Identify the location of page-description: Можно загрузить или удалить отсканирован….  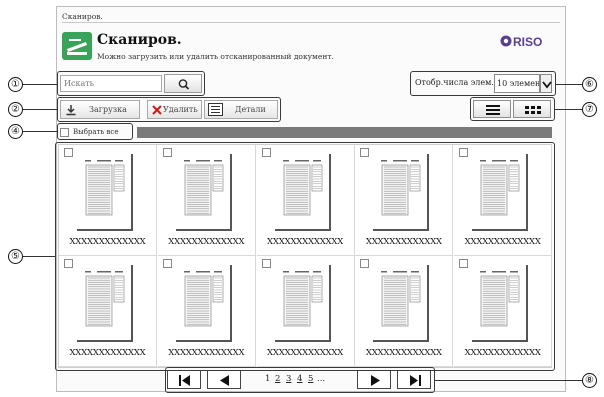
(215, 56).